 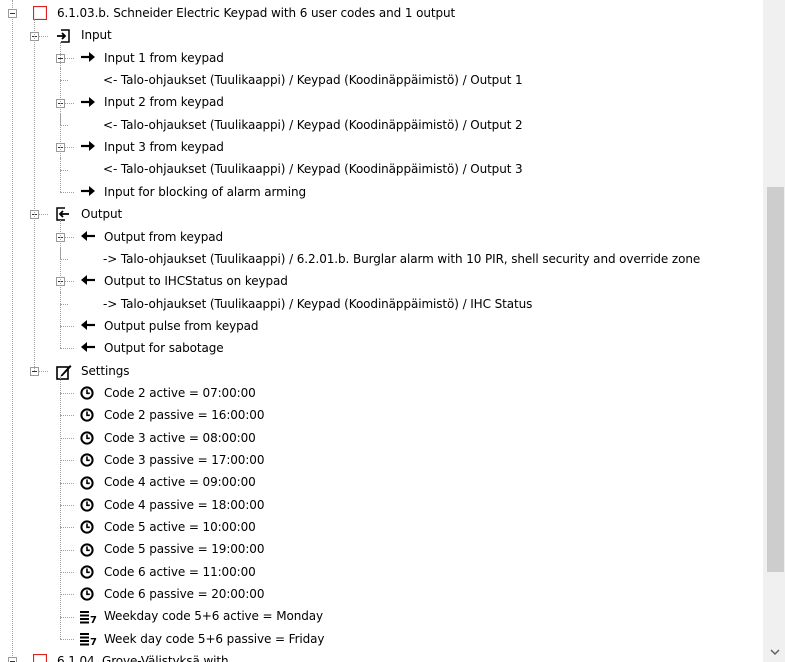 I want to click on input-icon, so click(x=63, y=36).